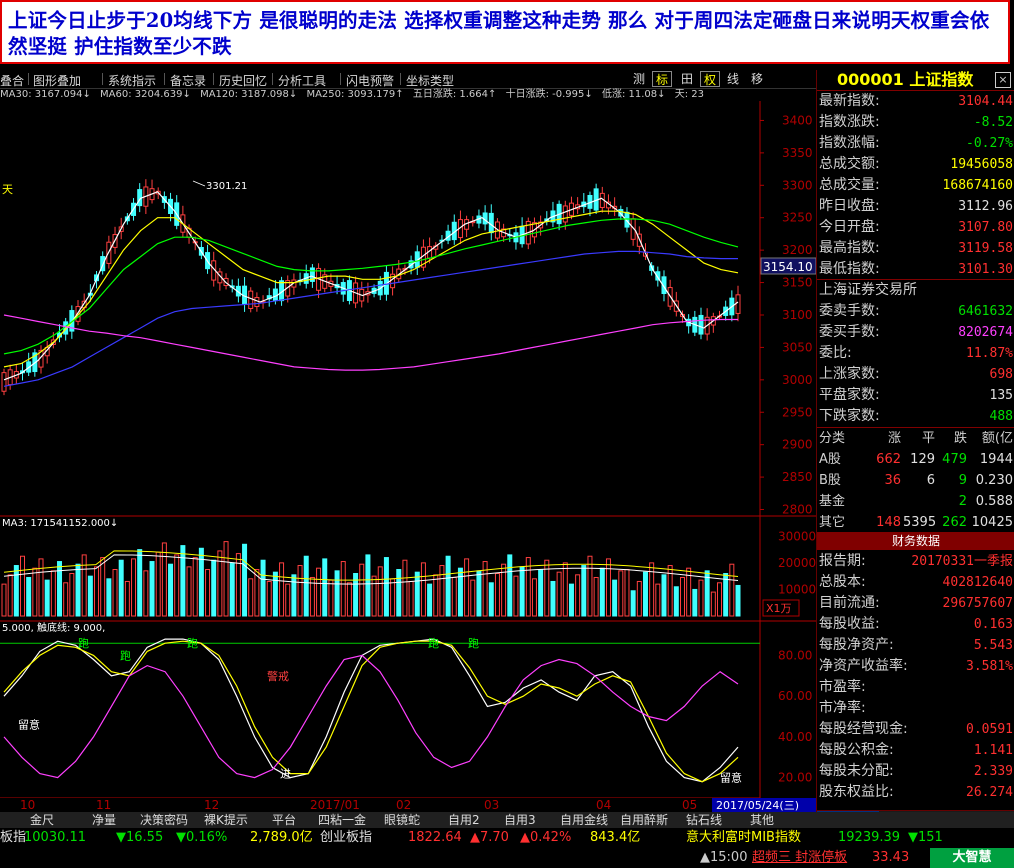  What do you see at coordinates (57, 80) in the screenshot?
I see `toolbar-chart-overlay-button: 图形叠加` at bounding box center [57, 80].